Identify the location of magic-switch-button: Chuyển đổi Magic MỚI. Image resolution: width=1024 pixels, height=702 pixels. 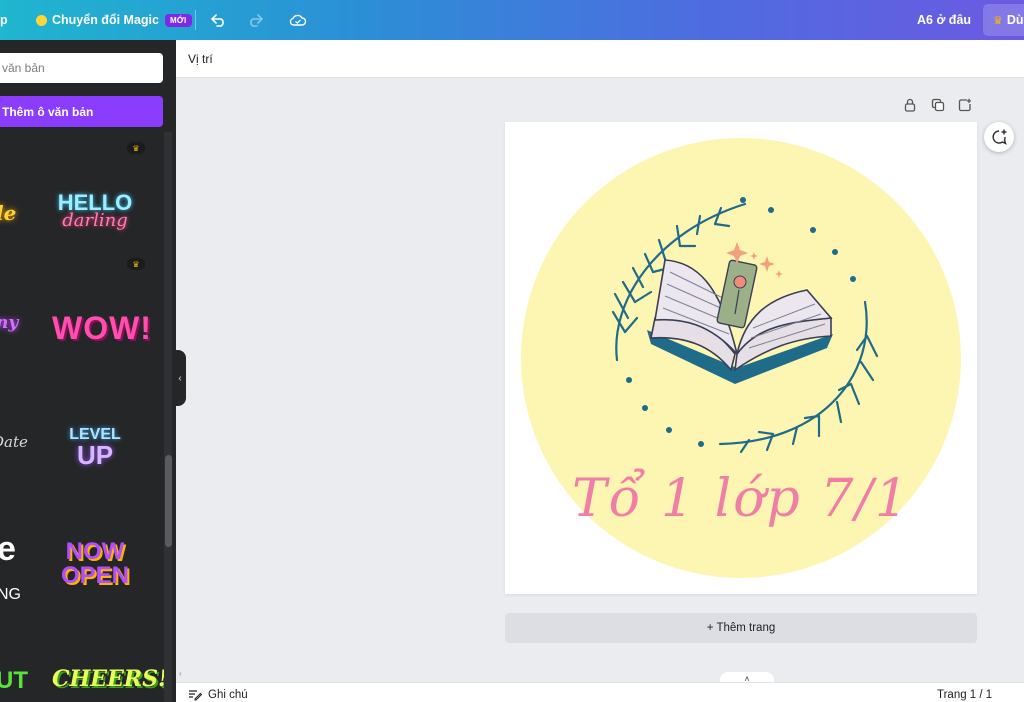
(114, 20).